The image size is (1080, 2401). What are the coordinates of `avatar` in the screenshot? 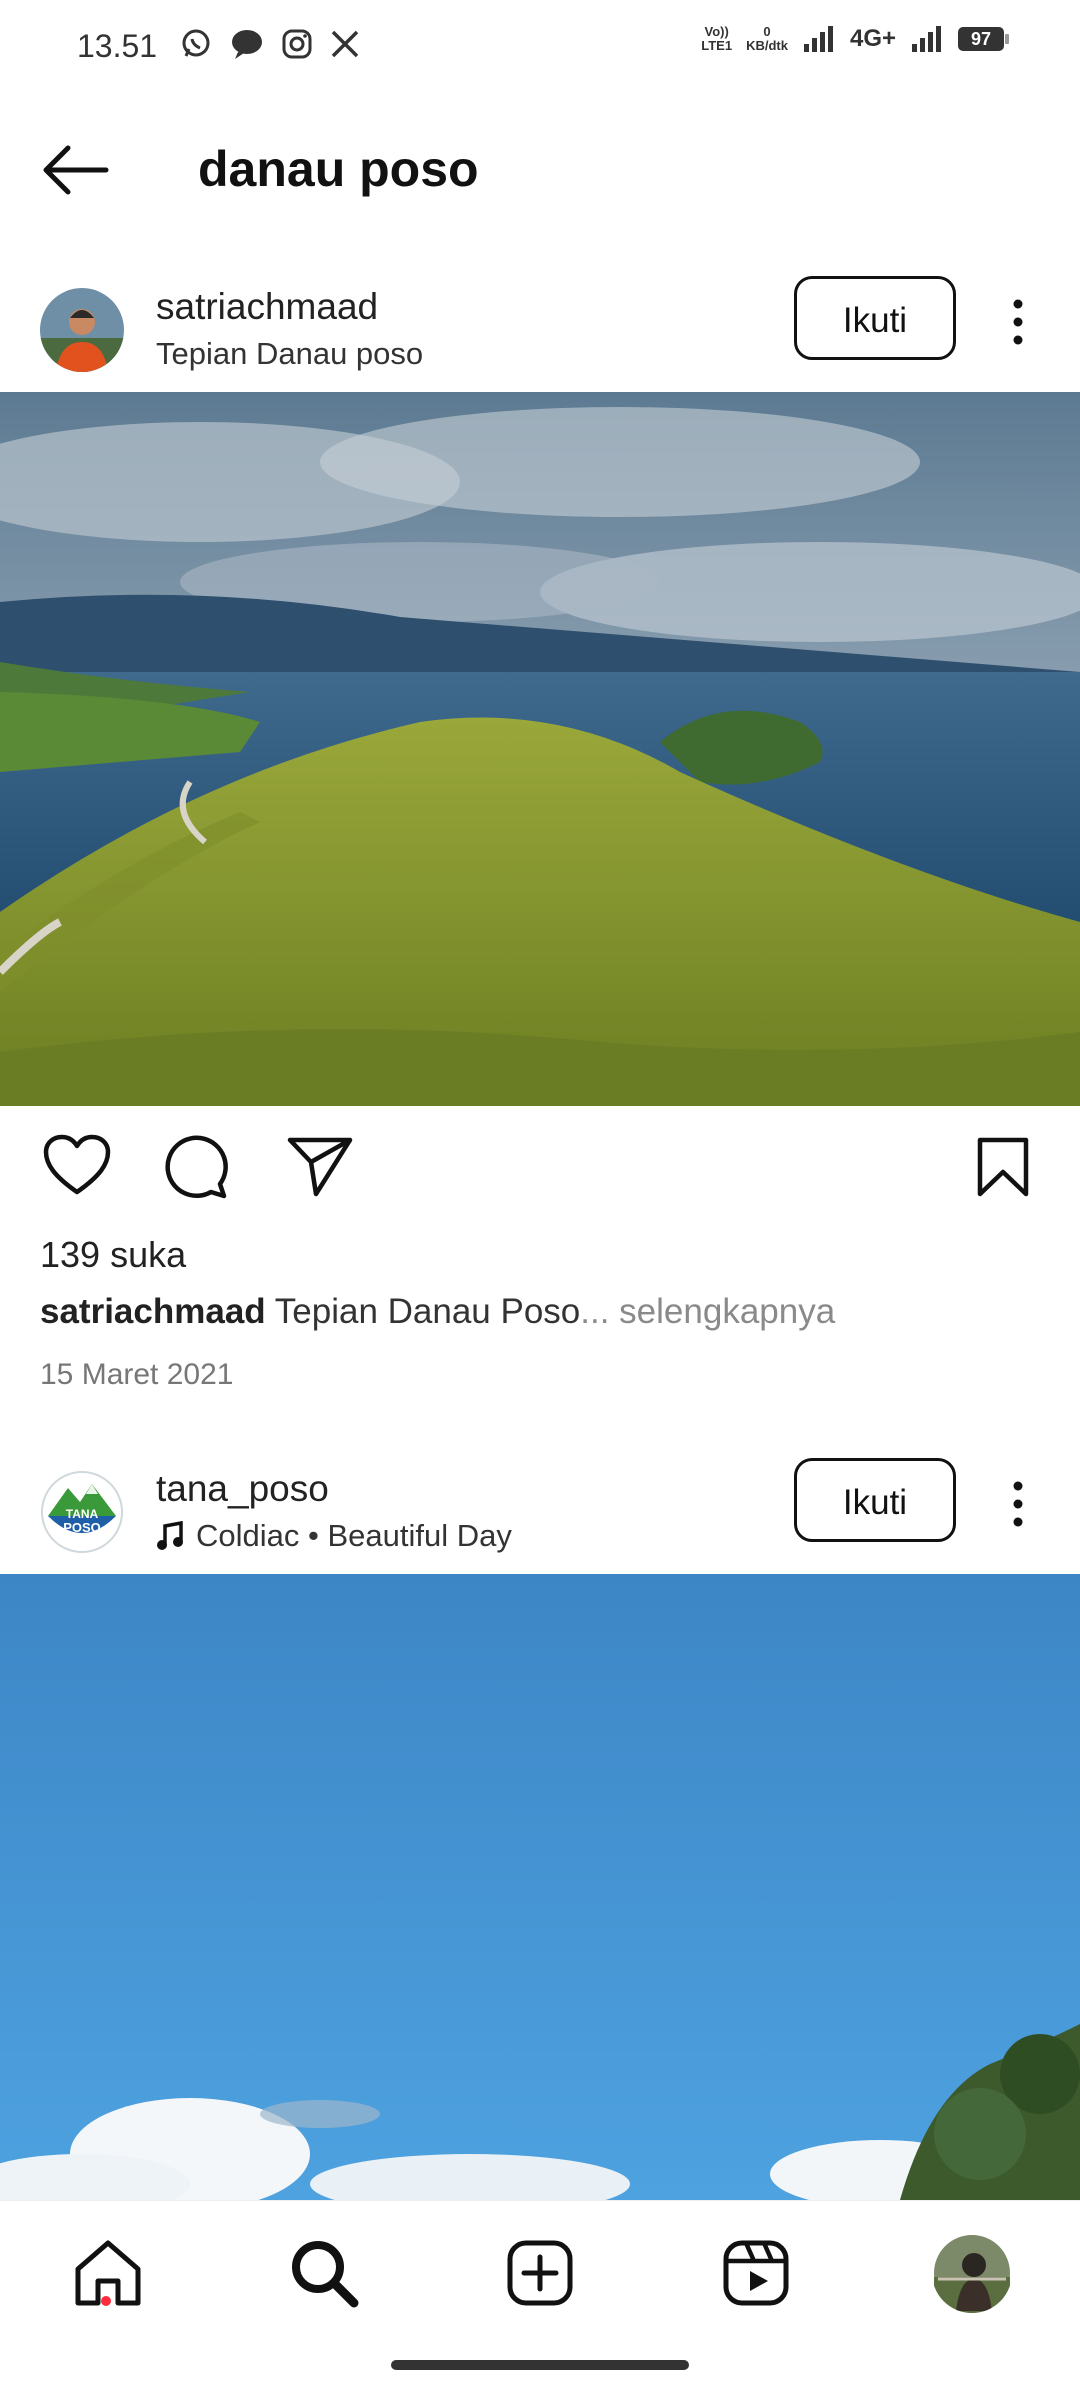 It's located at (82, 330).